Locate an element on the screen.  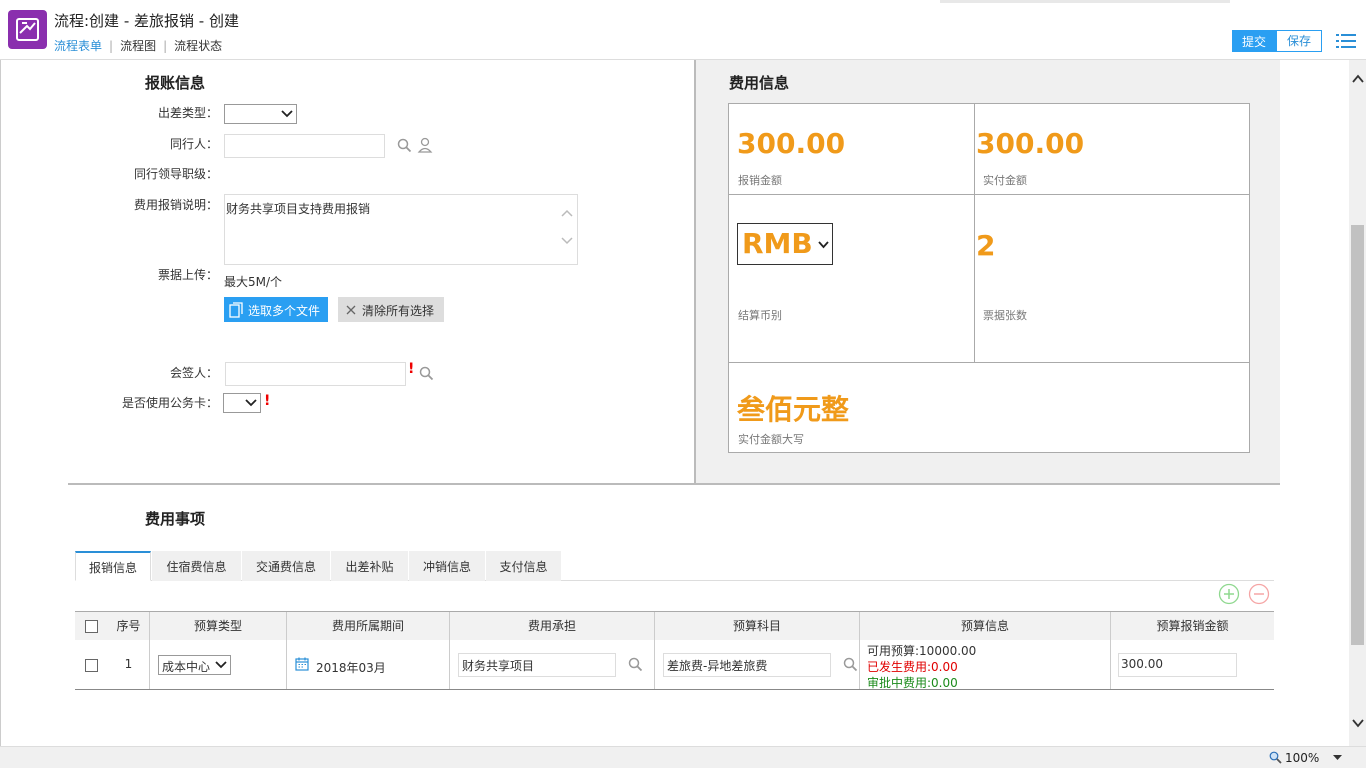
flow-nav: 流程表单 | 流程图 | 流程状态 is located at coordinates (138, 45).